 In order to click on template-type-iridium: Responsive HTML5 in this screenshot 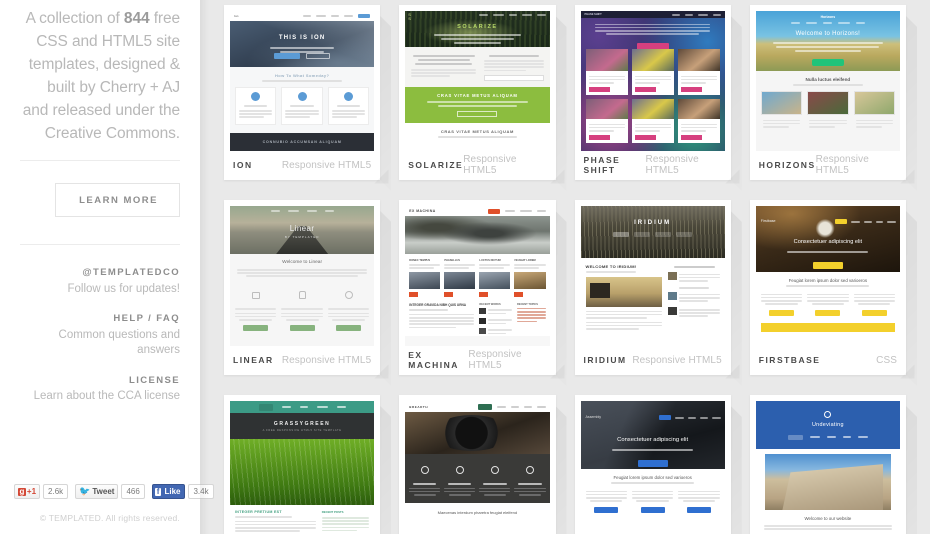, I will do `click(677, 360)`.